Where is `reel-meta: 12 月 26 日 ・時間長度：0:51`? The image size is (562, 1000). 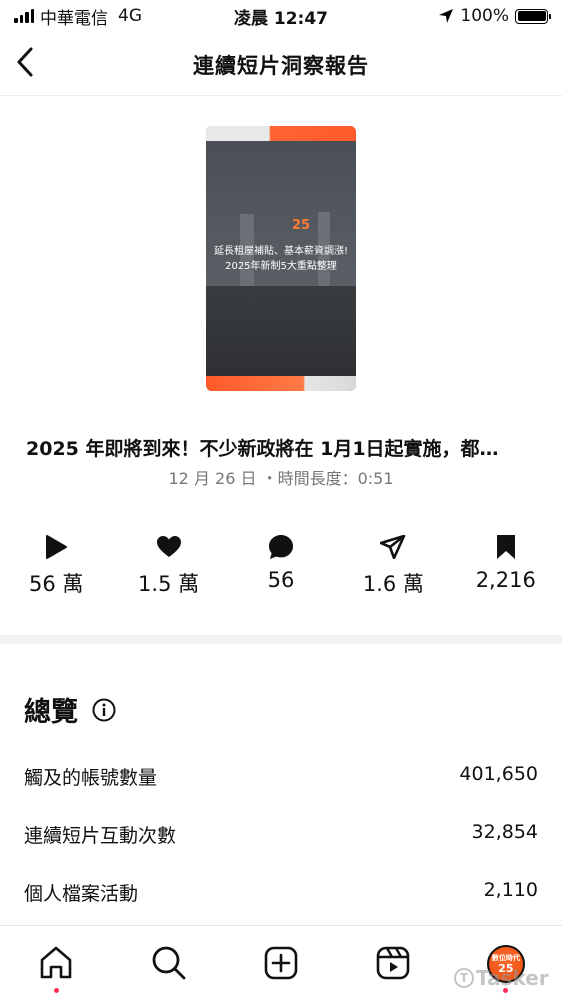 reel-meta: 12 月 26 日 ・時間長度：0:51 is located at coordinates (281, 478).